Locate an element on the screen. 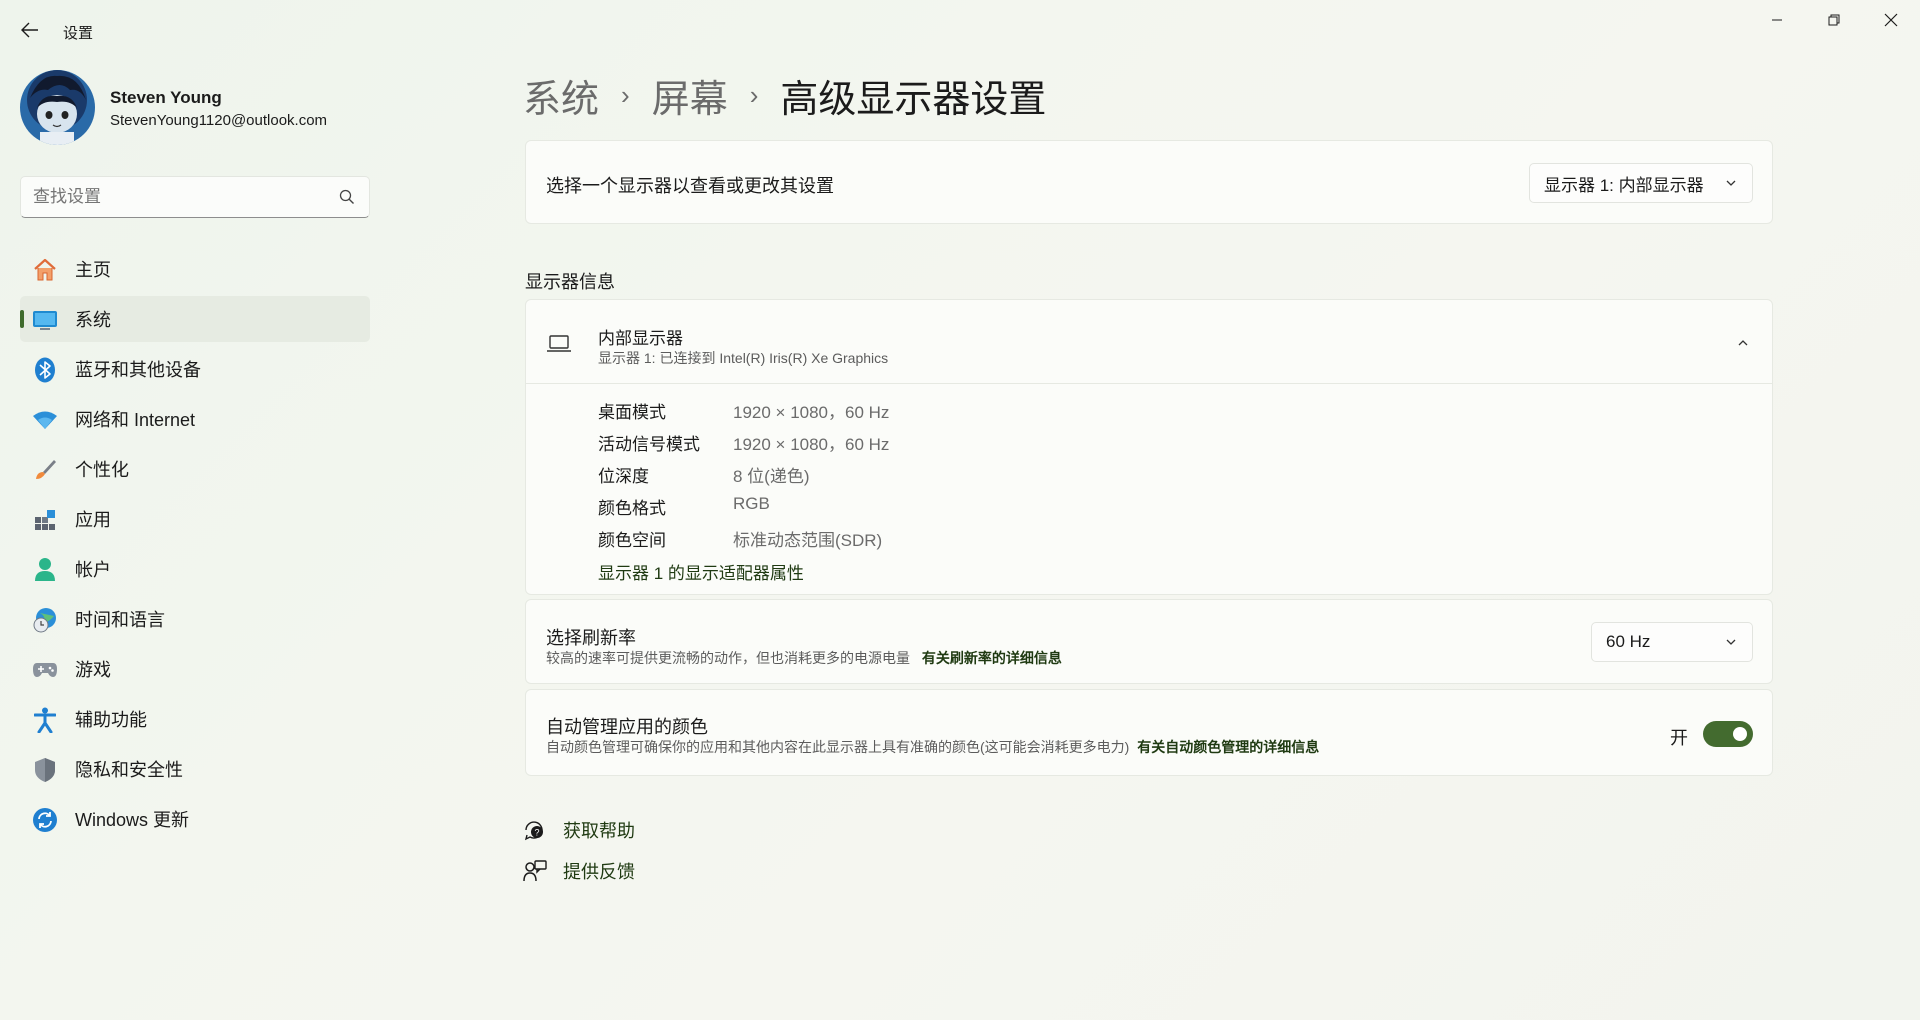 The height and width of the screenshot is (1020, 1920). info-key: 颜色空间 is located at coordinates (632, 540).